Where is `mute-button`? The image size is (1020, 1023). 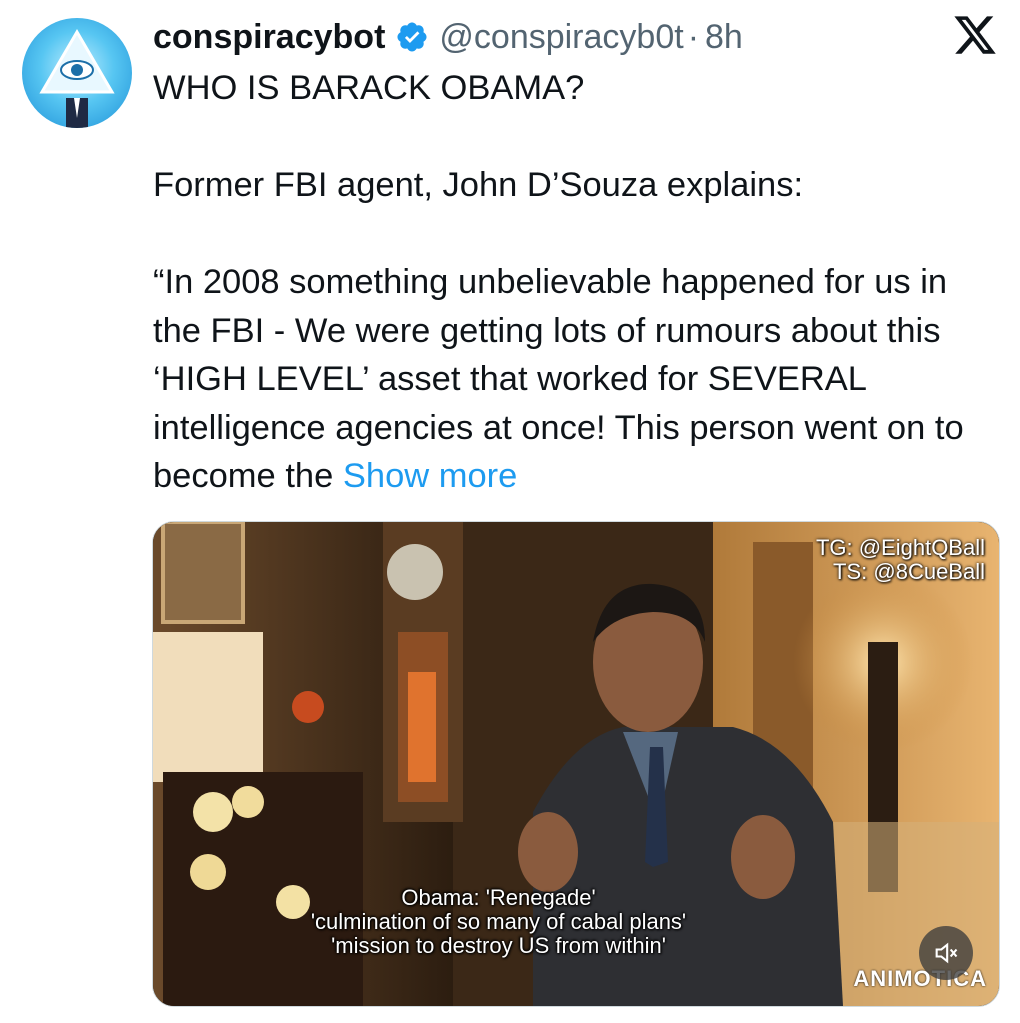 mute-button is located at coordinates (946, 953).